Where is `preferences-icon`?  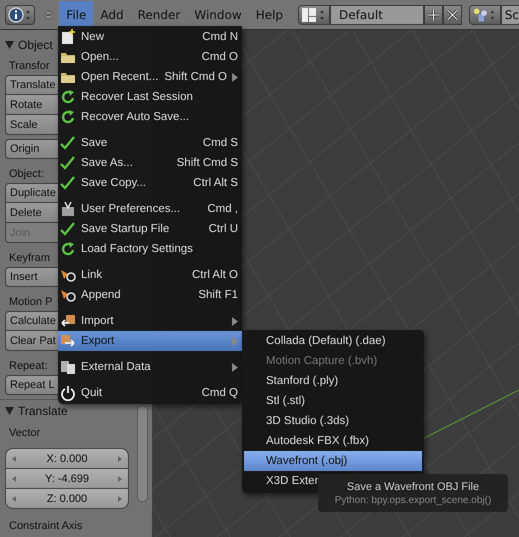 preferences-icon is located at coordinates (68, 209).